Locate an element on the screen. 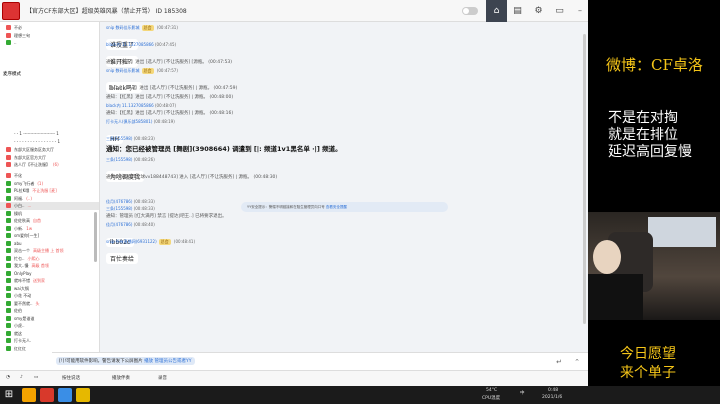  member-item: 不化 is located at coordinates (49, 176).